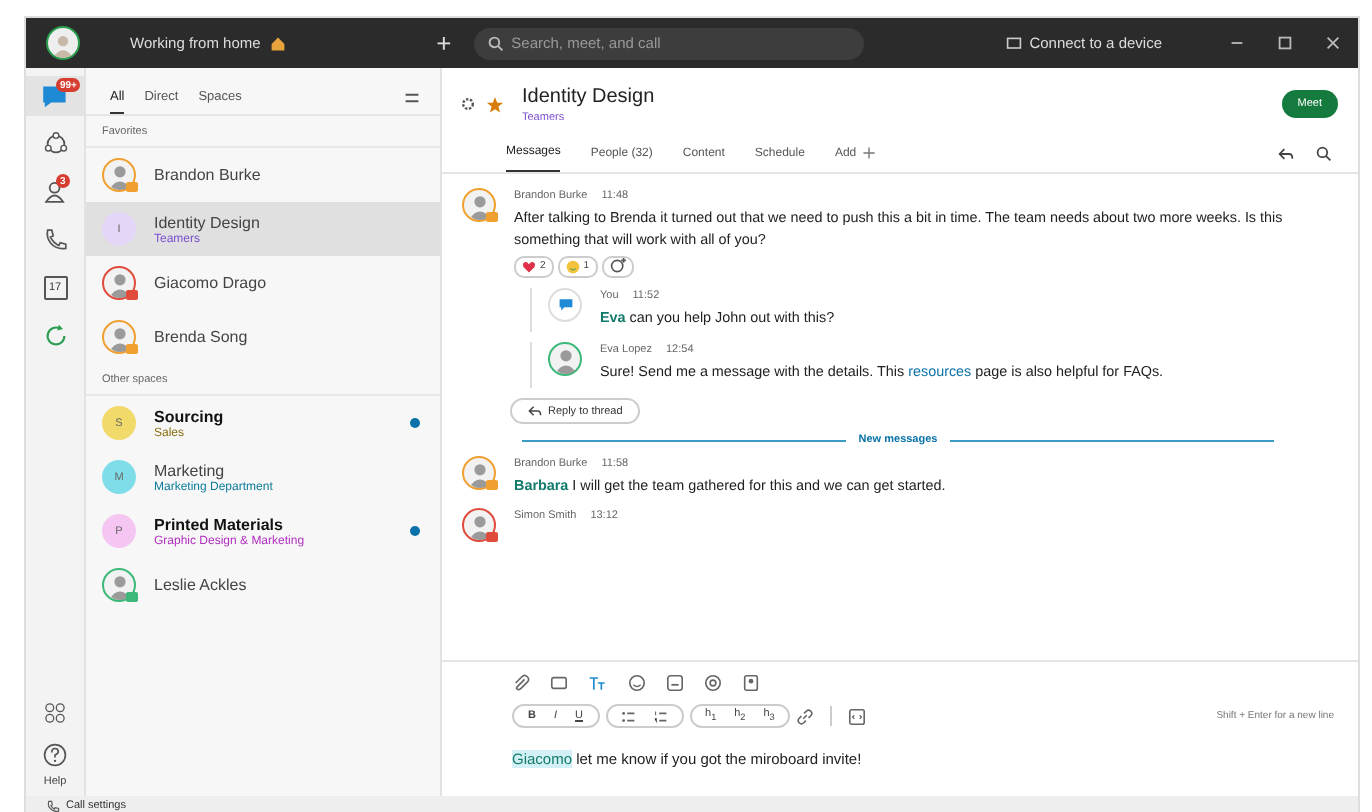 The height and width of the screenshot is (812, 1372). What do you see at coordinates (1285, 43) in the screenshot?
I see `maximize-icon` at bounding box center [1285, 43].